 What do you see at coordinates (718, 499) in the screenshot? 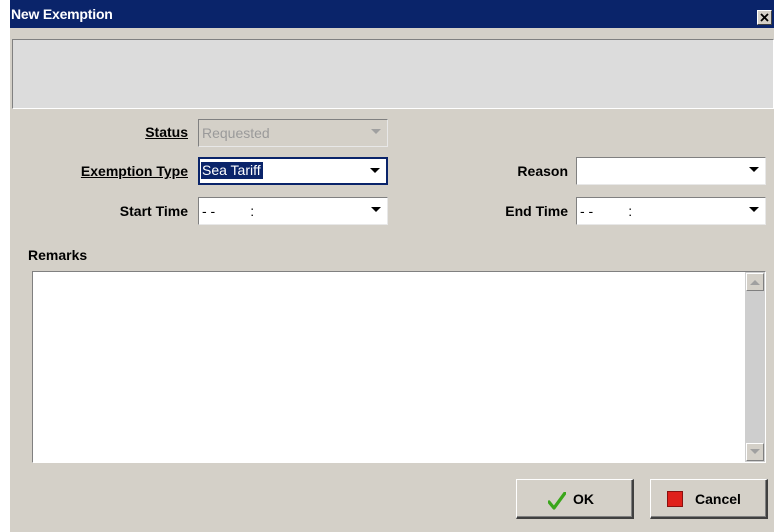
I see `cancel-button-label: Cancel` at bounding box center [718, 499].